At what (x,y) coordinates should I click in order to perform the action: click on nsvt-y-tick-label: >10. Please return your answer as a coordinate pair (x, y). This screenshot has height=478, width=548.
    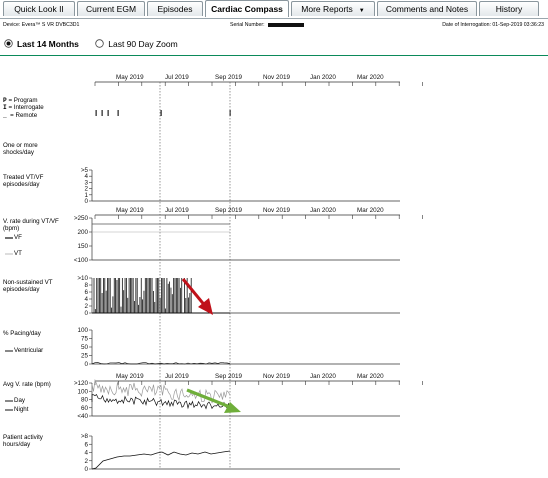
    Looking at the image, I should click on (82, 278).